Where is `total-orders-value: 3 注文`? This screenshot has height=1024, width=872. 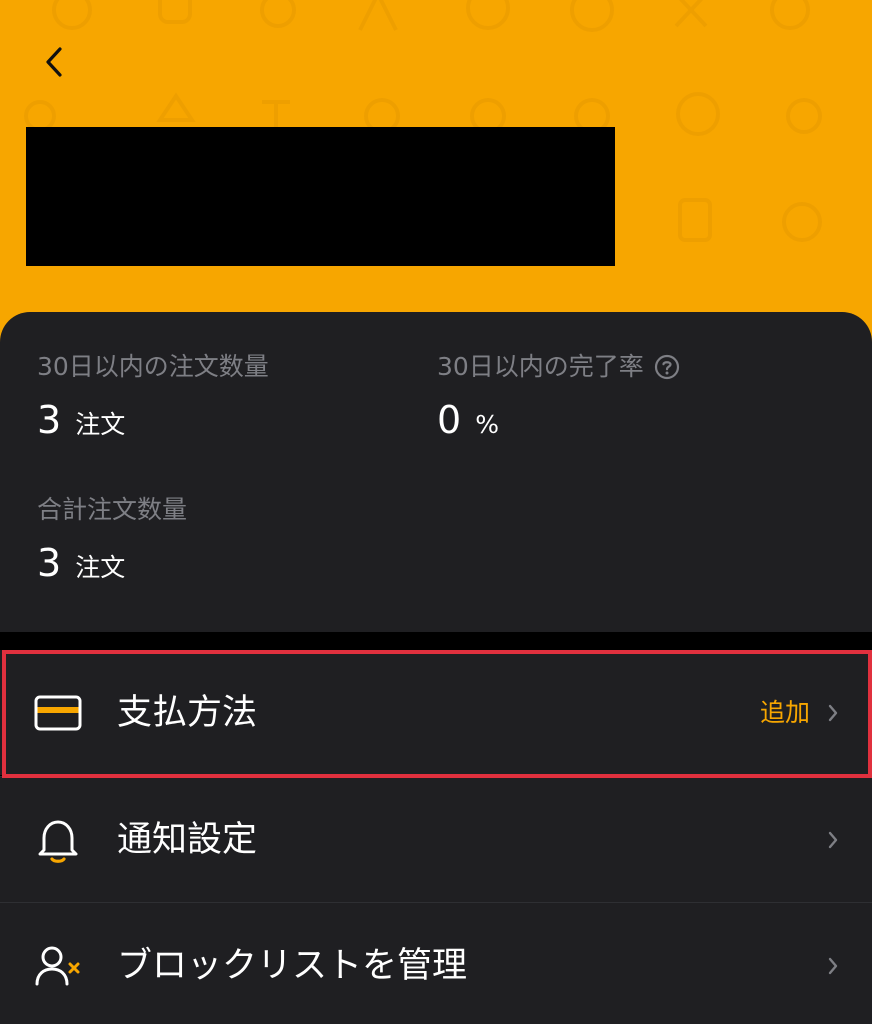 total-orders-value: 3 注文 is located at coordinates (81, 563).